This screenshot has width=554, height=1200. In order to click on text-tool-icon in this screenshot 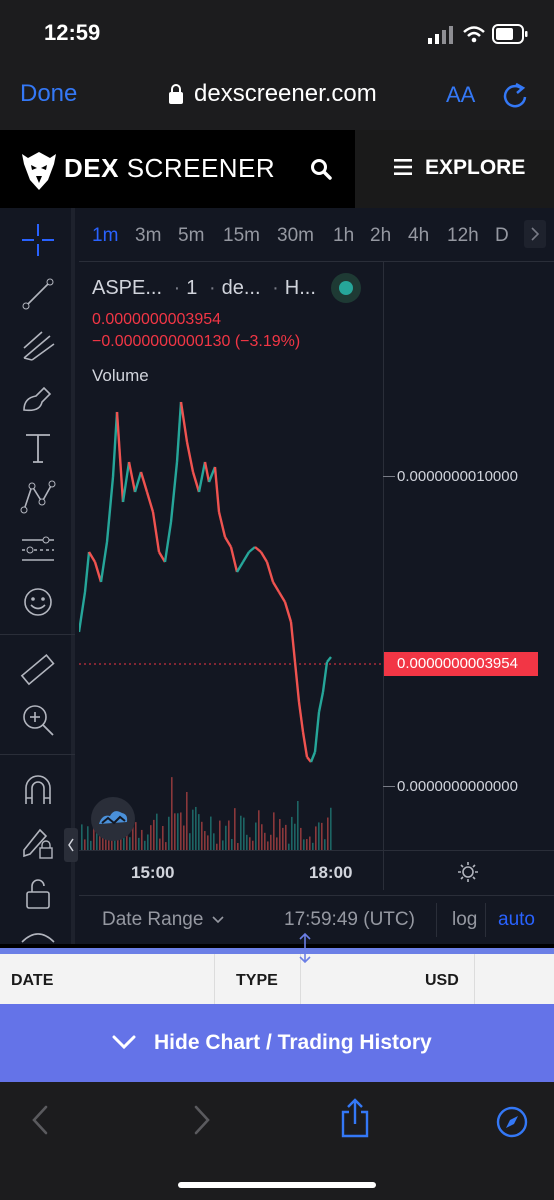, I will do `click(38, 448)`.